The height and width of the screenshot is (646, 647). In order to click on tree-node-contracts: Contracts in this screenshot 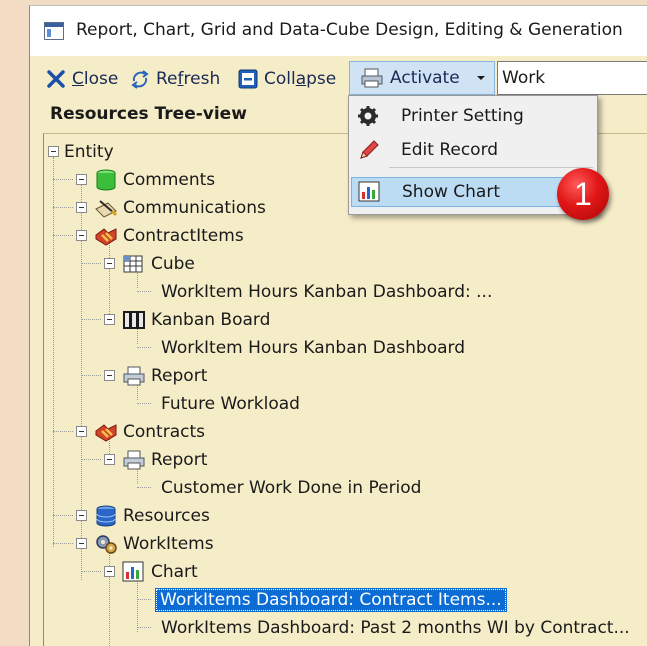, I will do `click(149, 432)`.